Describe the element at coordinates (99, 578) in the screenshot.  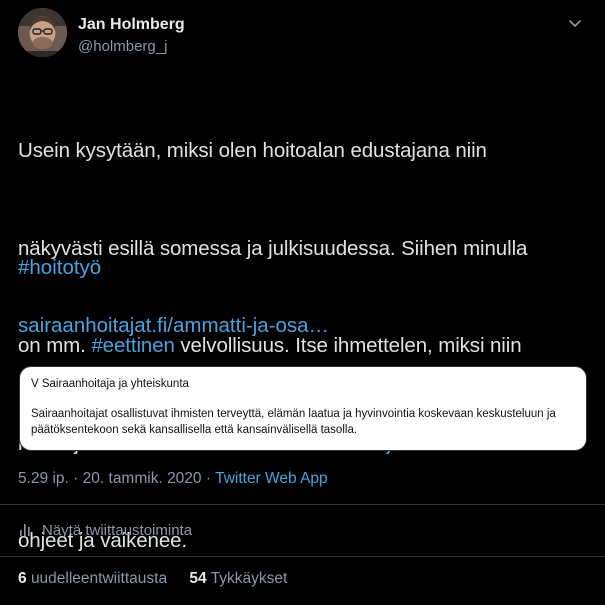
I see `retweets-label: uudelleentwiittausta` at that location.